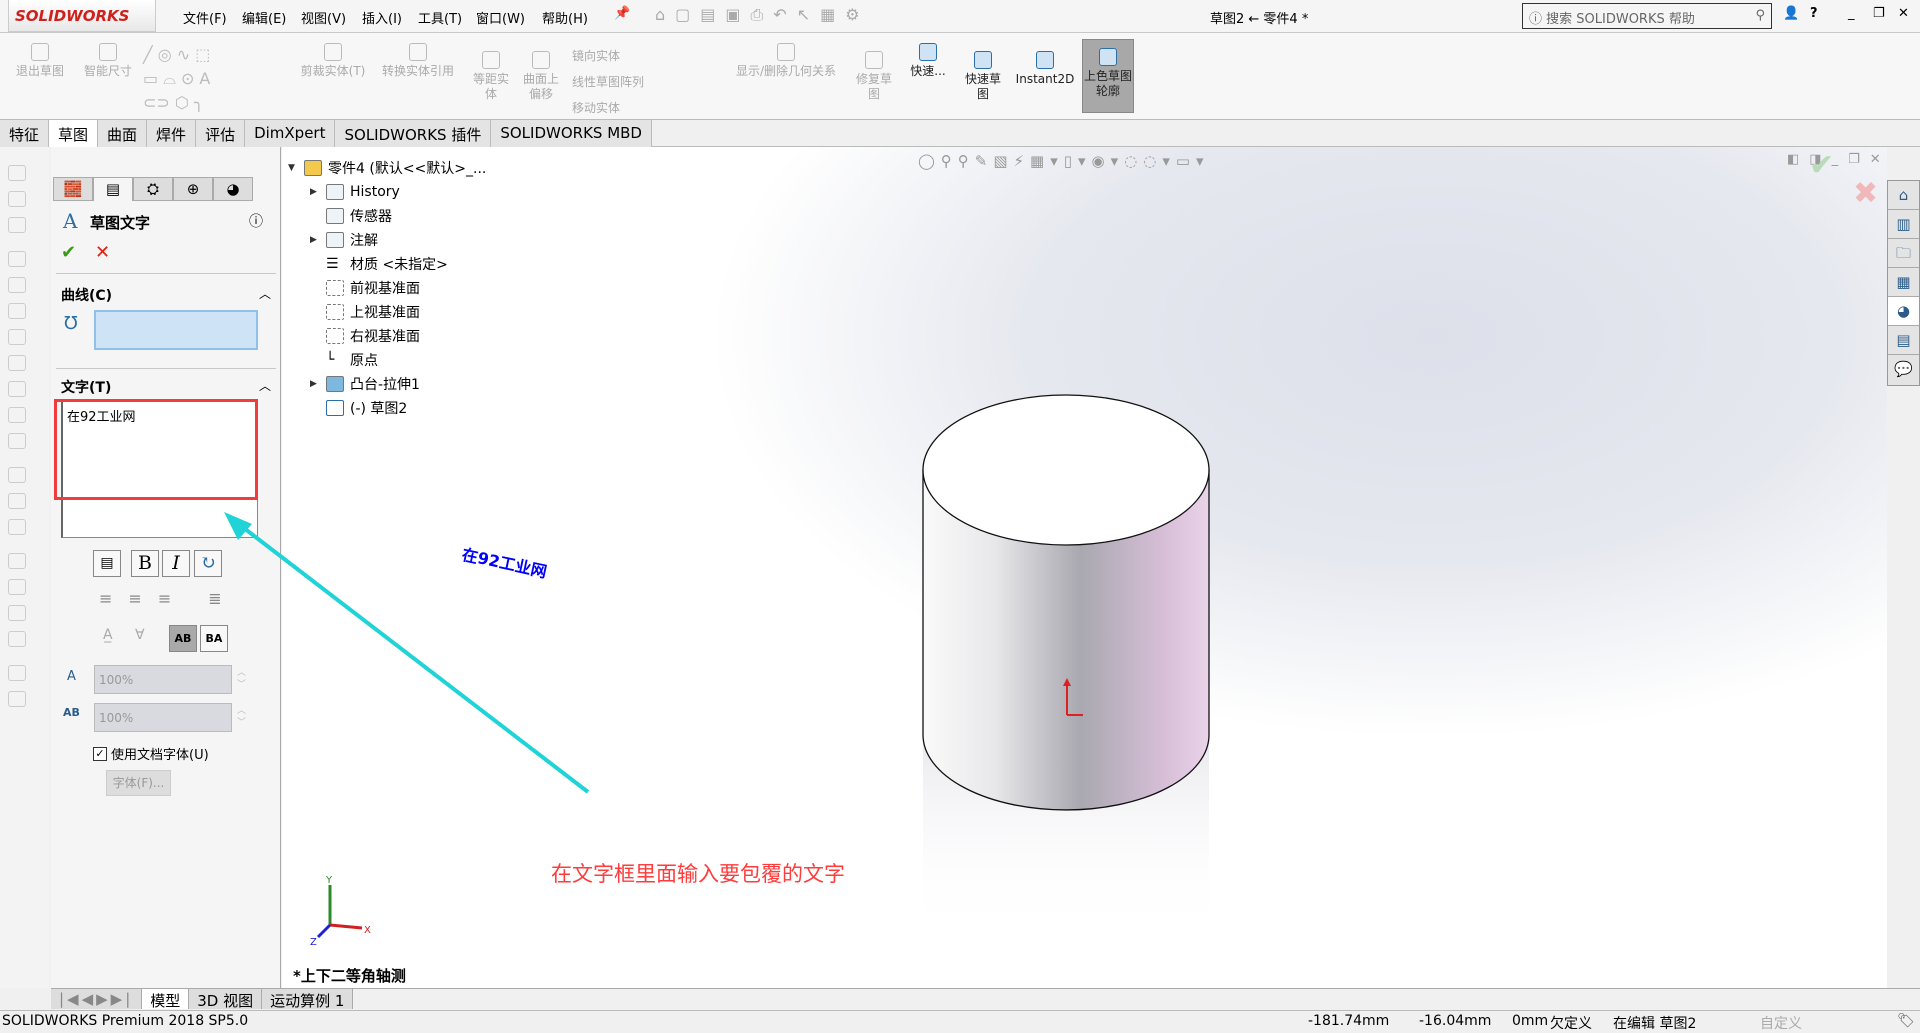  I want to click on mirror-pattern-move-group: 镜向实体 线性草图阵列 移动实体, so click(608, 82).